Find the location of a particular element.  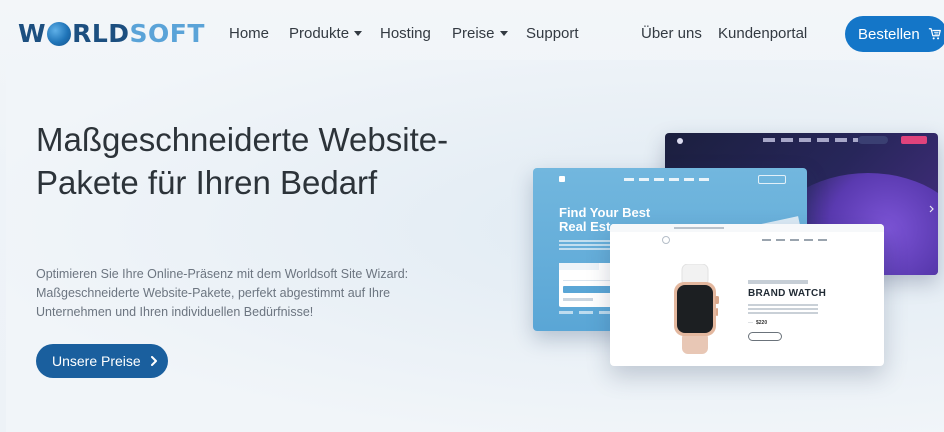

watch-price: — $220 is located at coordinates (757, 323).